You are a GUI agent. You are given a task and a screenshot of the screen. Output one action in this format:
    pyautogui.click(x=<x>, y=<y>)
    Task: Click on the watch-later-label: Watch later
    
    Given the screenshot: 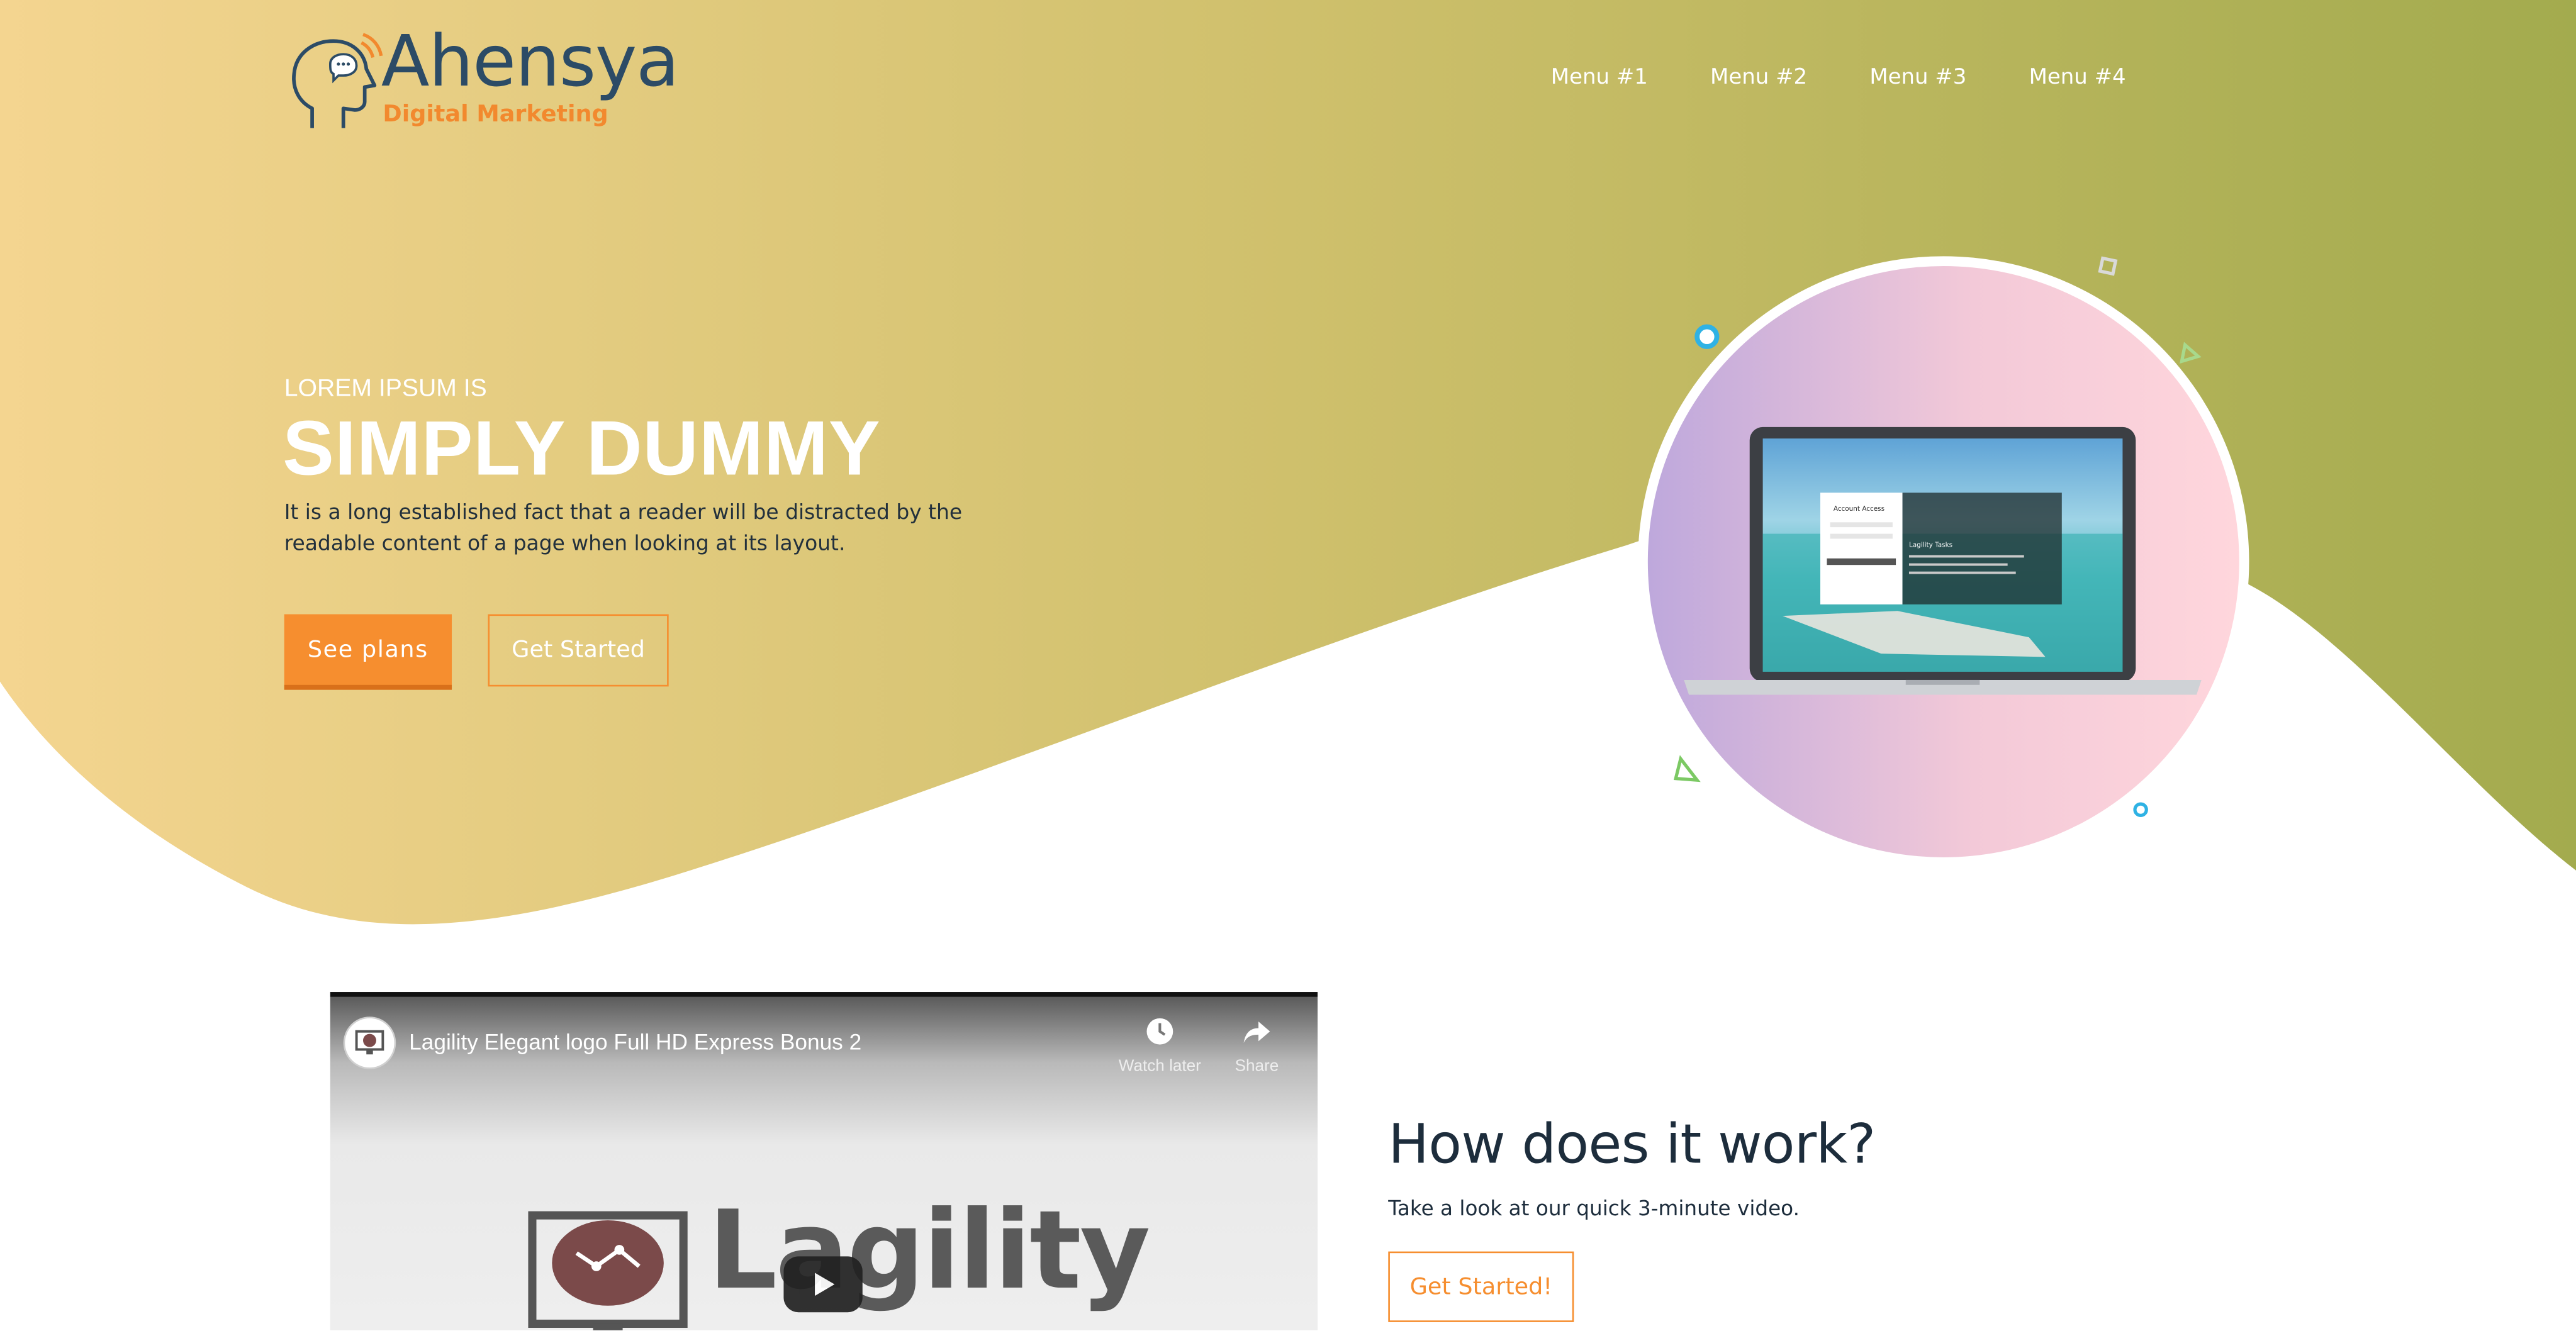 What is the action you would take?
    pyautogui.click(x=1159, y=1066)
    